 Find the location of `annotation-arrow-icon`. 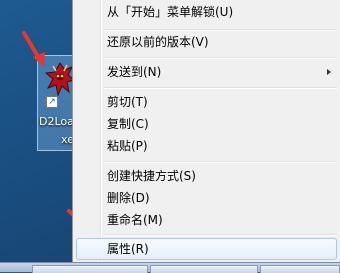

annotation-arrow-icon is located at coordinates (33, 49).